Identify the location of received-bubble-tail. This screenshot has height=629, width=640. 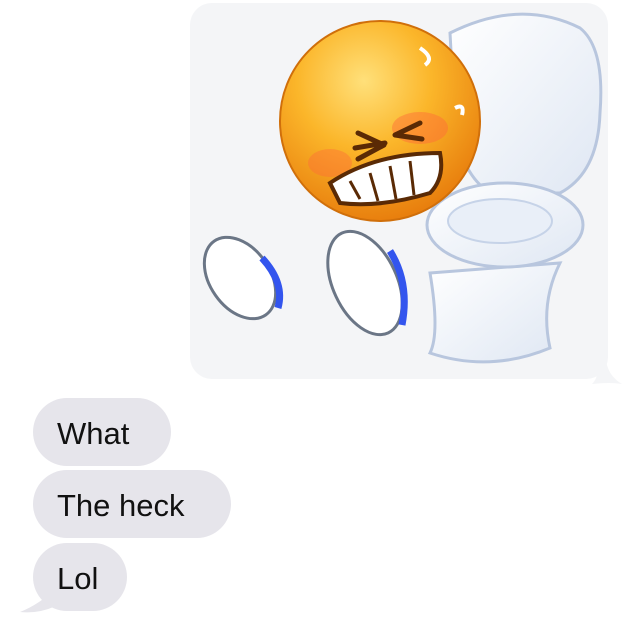
(38, 600).